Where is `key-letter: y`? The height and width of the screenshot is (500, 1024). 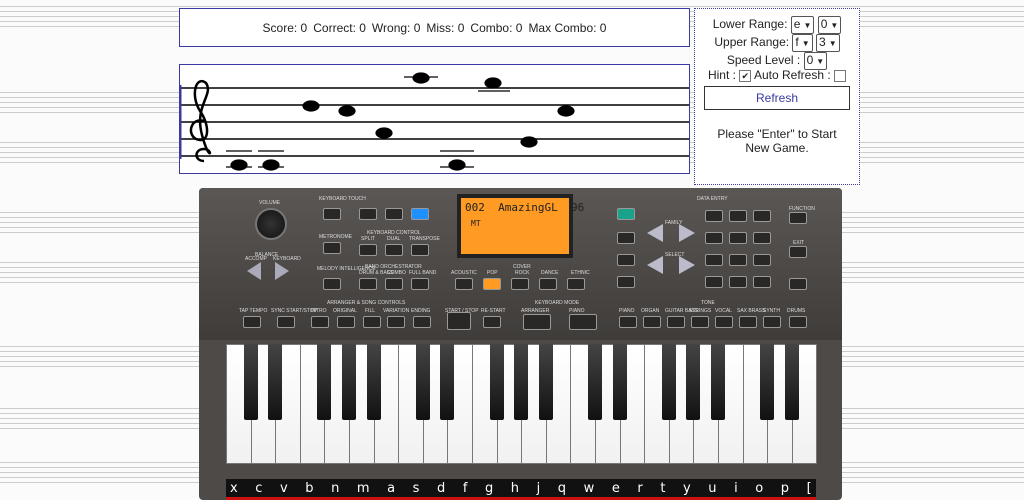
key-letter: y is located at coordinates (686, 488).